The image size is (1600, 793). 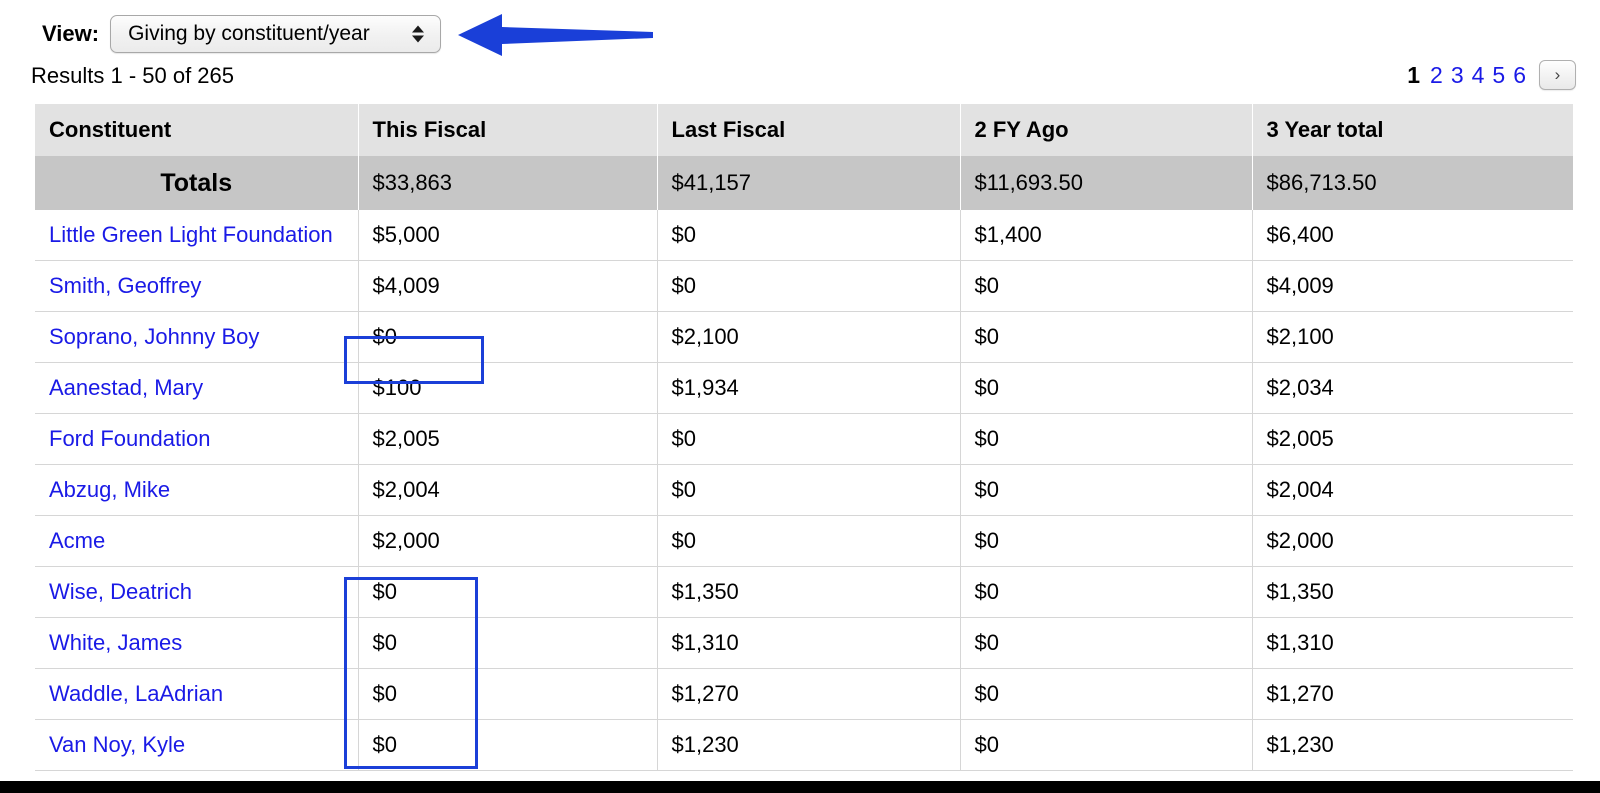 What do you see at coordinates (508, 541) in the screenshot?
I see `cell-this-fiscal: $2,000` at bounding box center [508, 541].